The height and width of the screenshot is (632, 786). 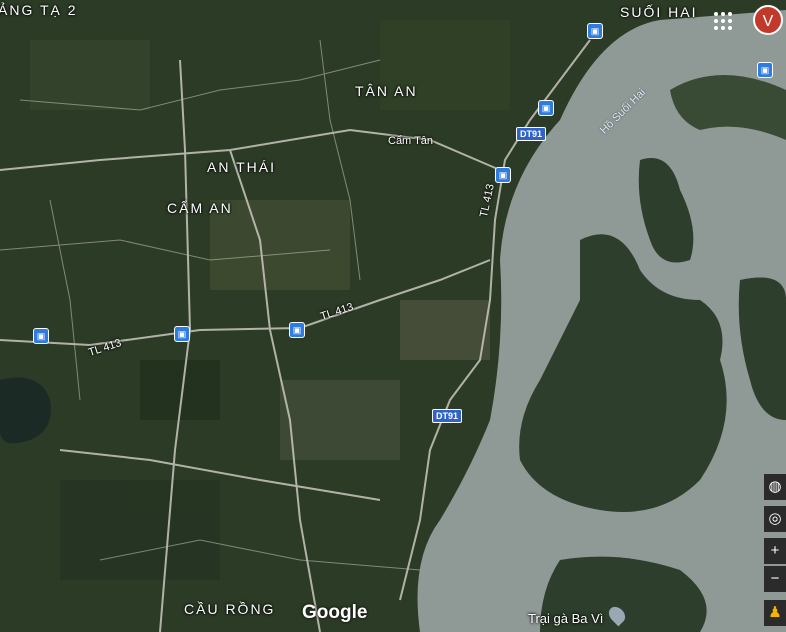 I want to click on apps-grid-icon, so click(x=723, y=21).